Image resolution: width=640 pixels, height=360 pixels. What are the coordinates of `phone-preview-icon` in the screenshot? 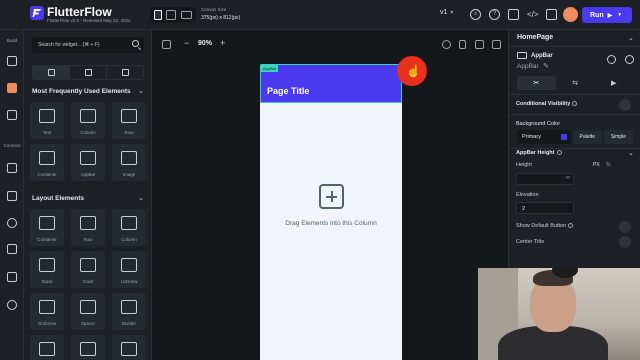 It's located at (462, 44).